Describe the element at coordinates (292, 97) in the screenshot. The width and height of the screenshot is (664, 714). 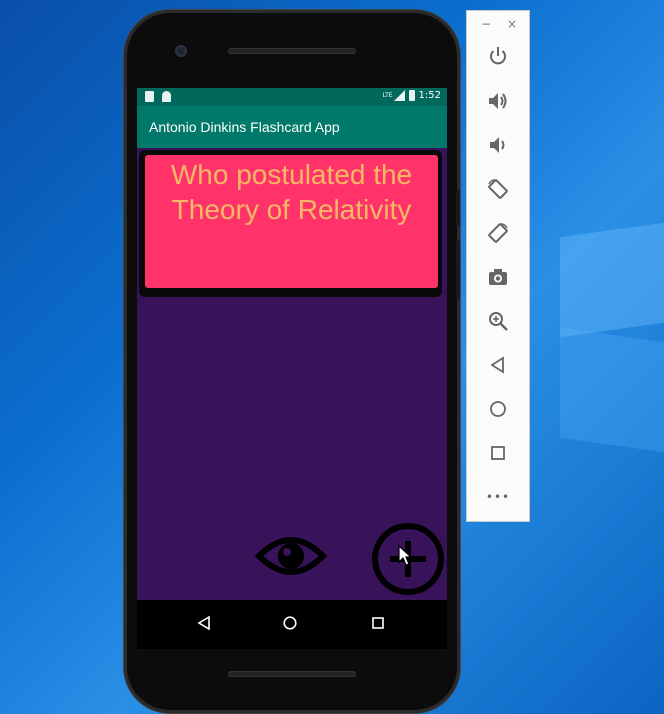
I see `status-bar: LTE 1:52` at that location.